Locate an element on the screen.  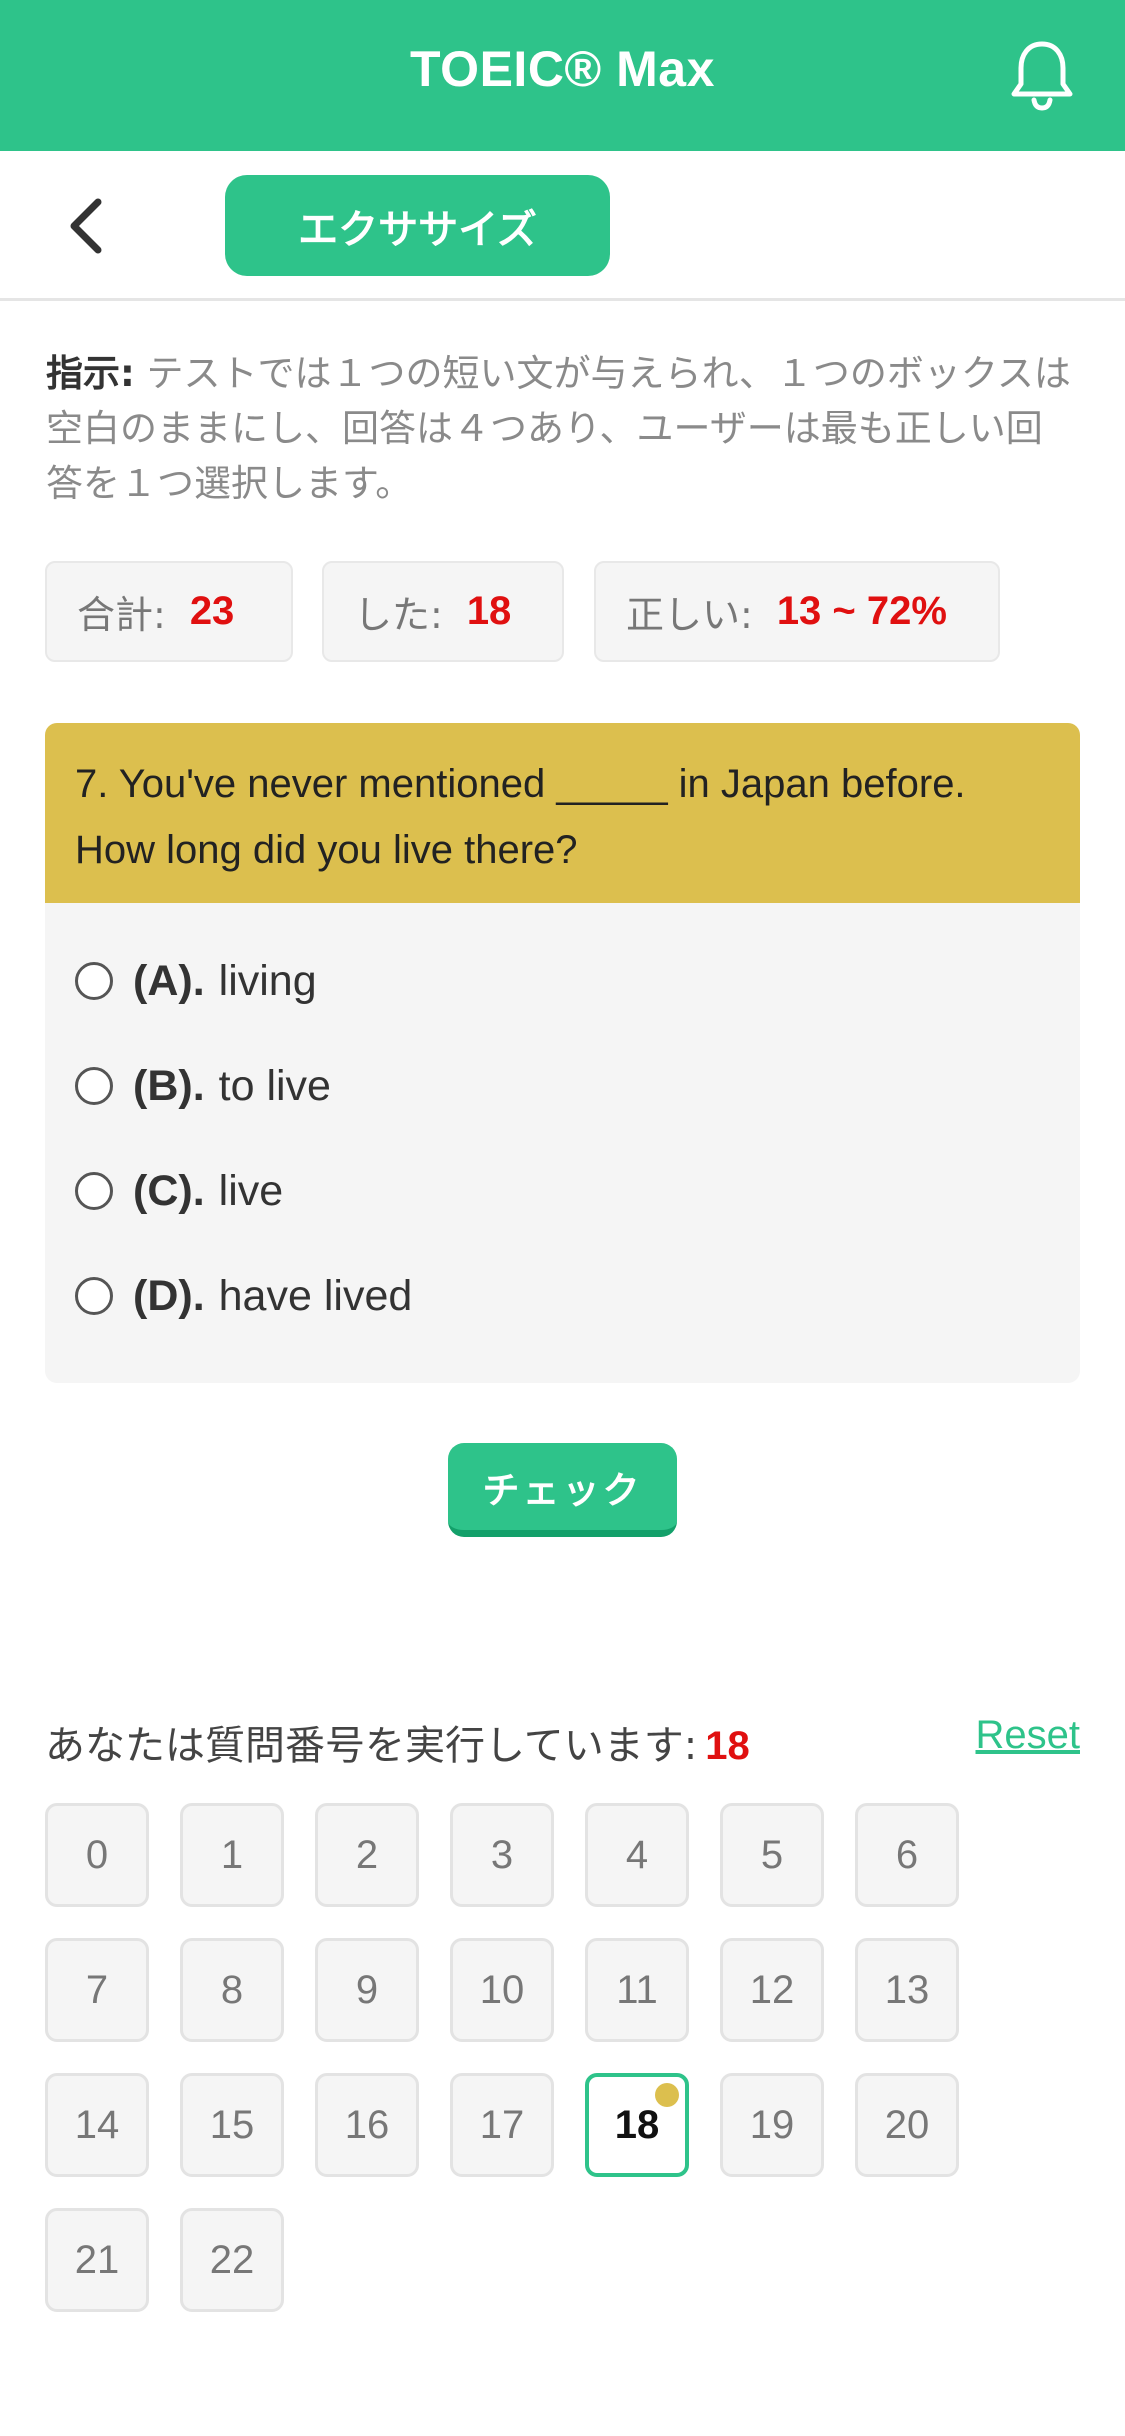
question-number-13: 13 is located at coordinates (907, 1990).